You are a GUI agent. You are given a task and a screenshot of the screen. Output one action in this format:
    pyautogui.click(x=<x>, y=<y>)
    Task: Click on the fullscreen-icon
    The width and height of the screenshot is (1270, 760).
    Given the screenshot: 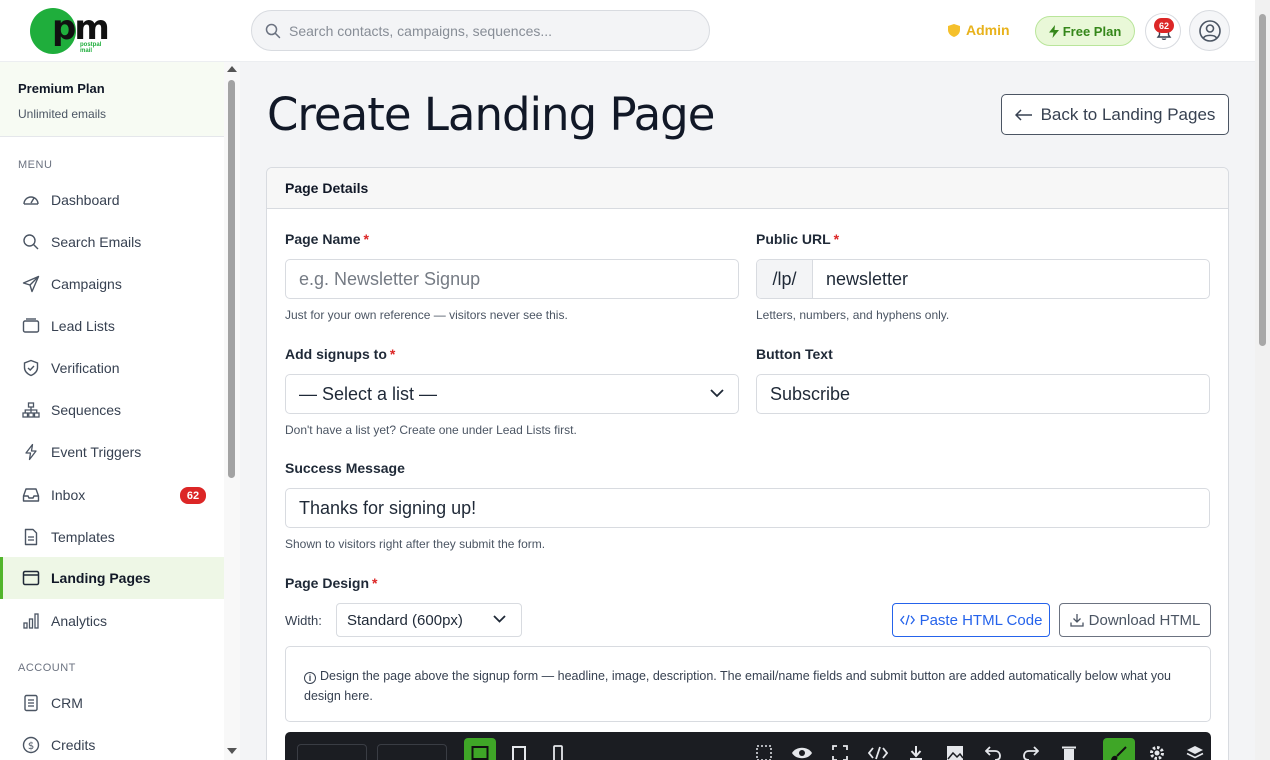 What is the action you would take?
    pyautogui.click(x=840, y=750)
    